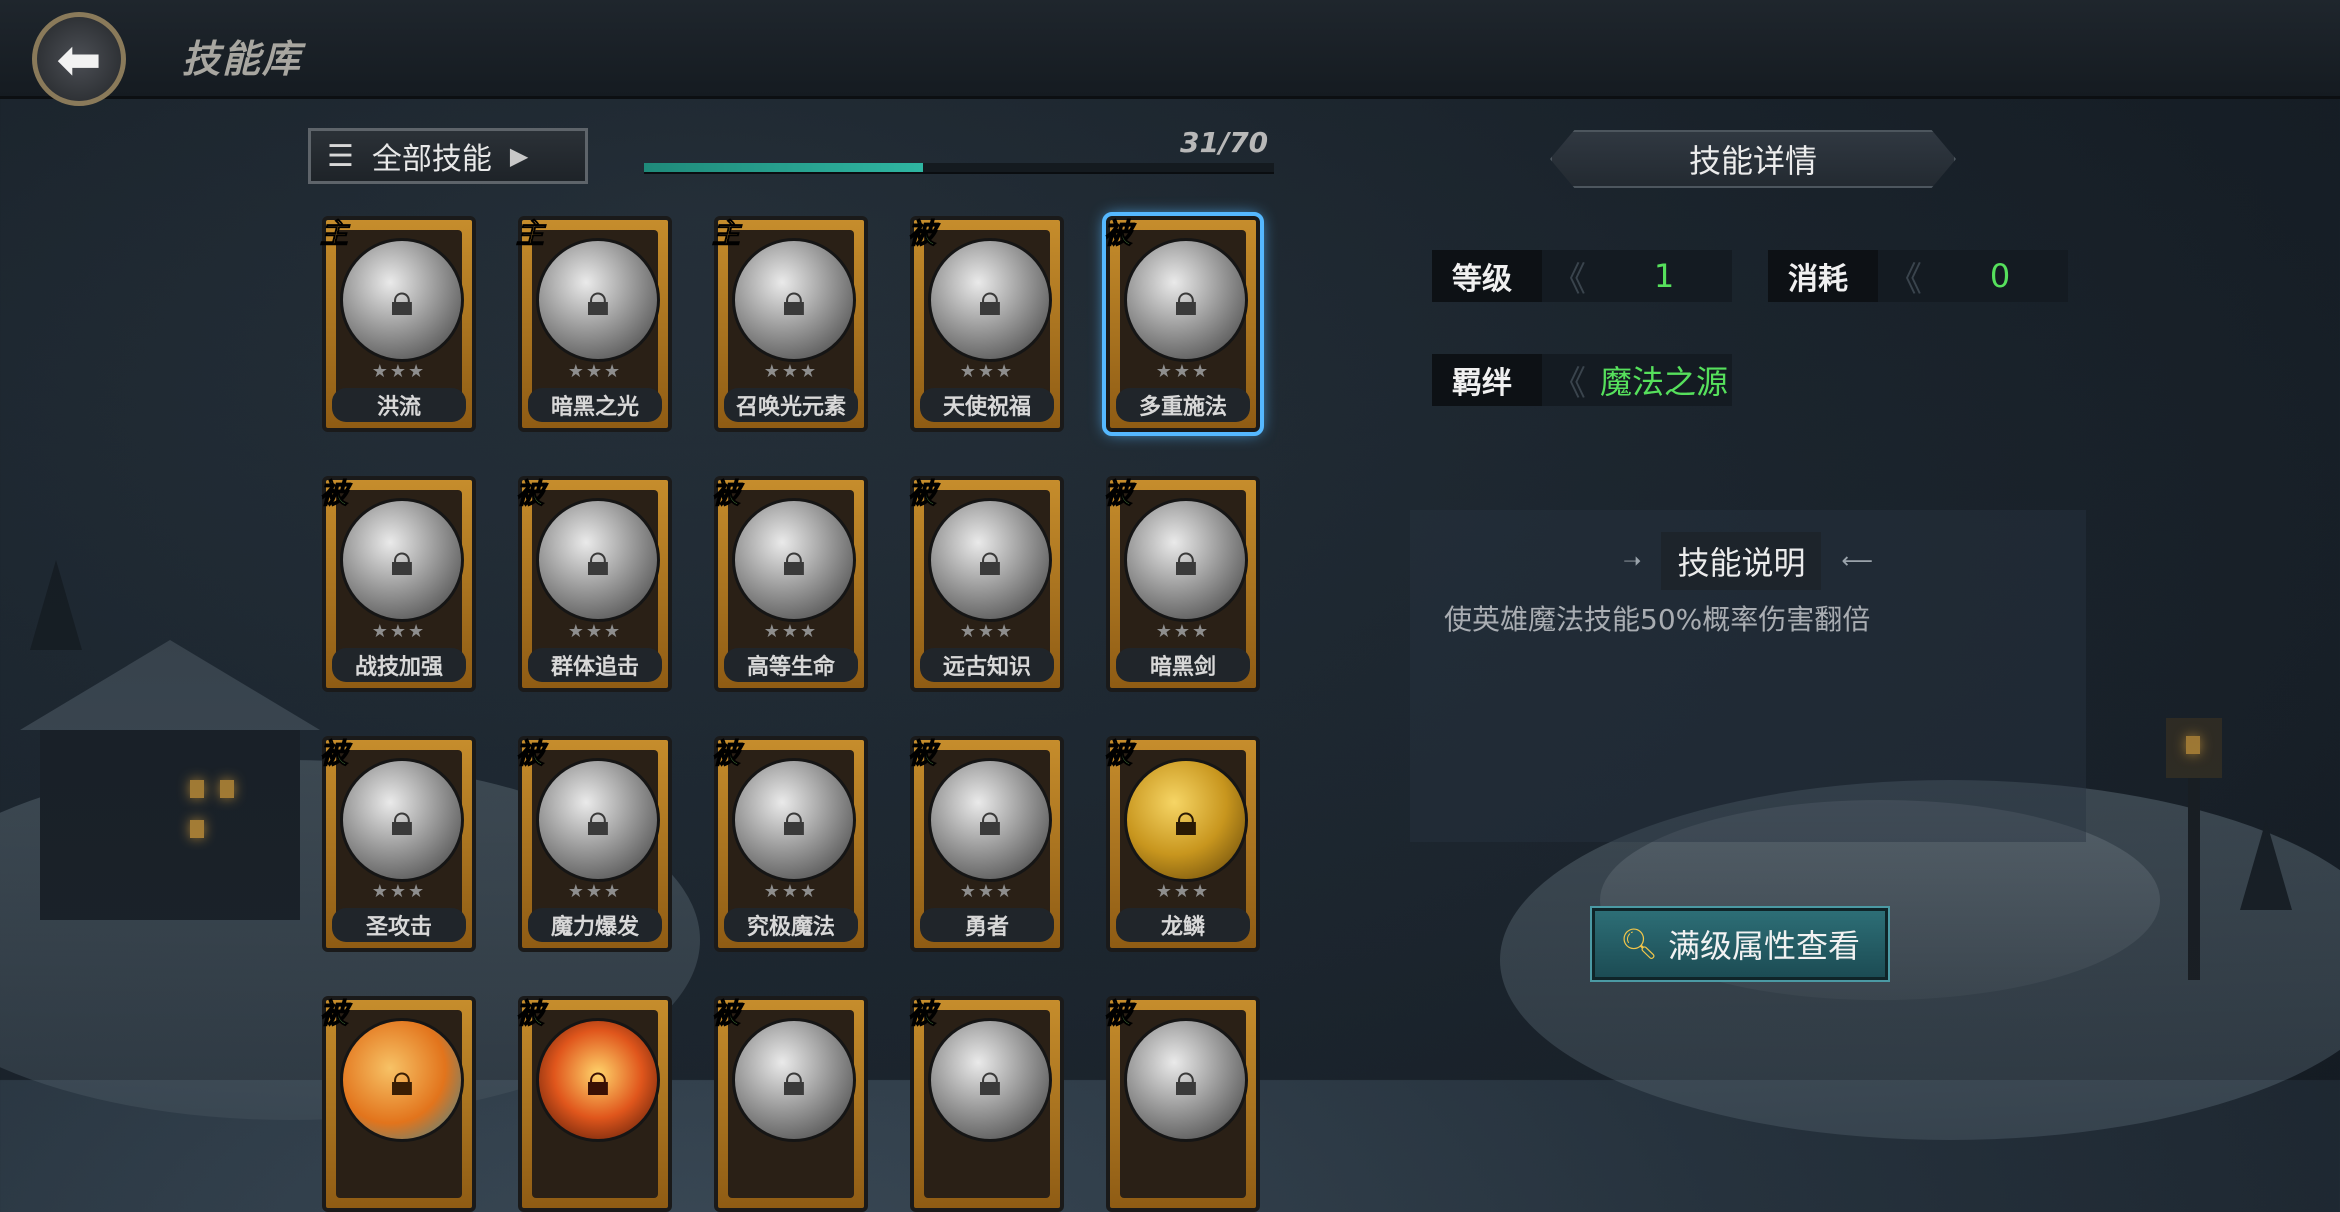 The height and width of the screenshot is (1212, 2340). I want to click on skill-card: 🔒︎ ★★★ 多重施法 被, so click(1183, 324).